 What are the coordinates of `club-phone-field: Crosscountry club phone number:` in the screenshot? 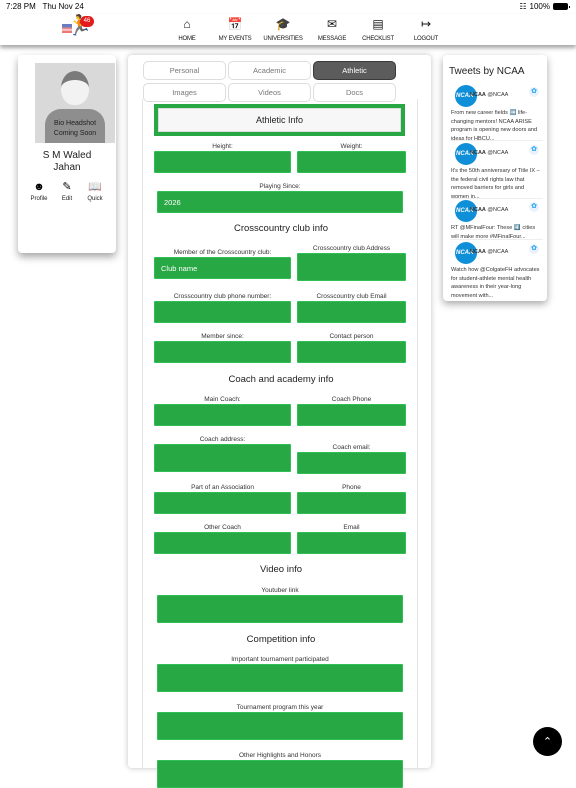 It's located at (222, 308).